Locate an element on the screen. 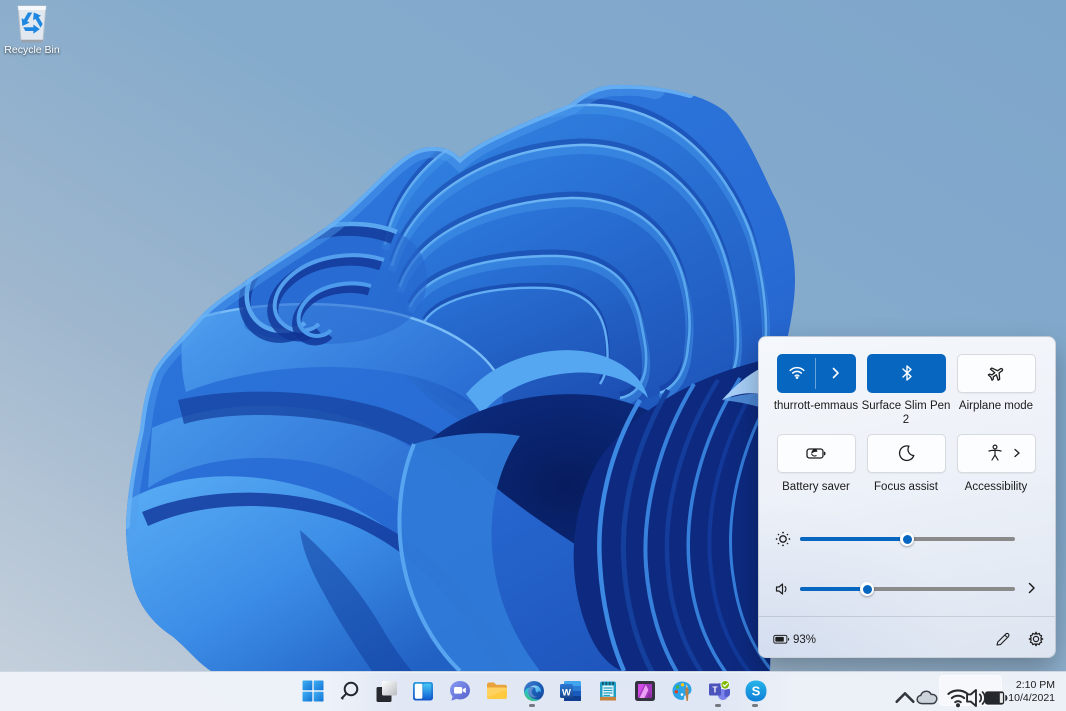 Image resolution: width=1066 pixels, height=711 pixels. svg-text: S is located at coordinates (756, 691).